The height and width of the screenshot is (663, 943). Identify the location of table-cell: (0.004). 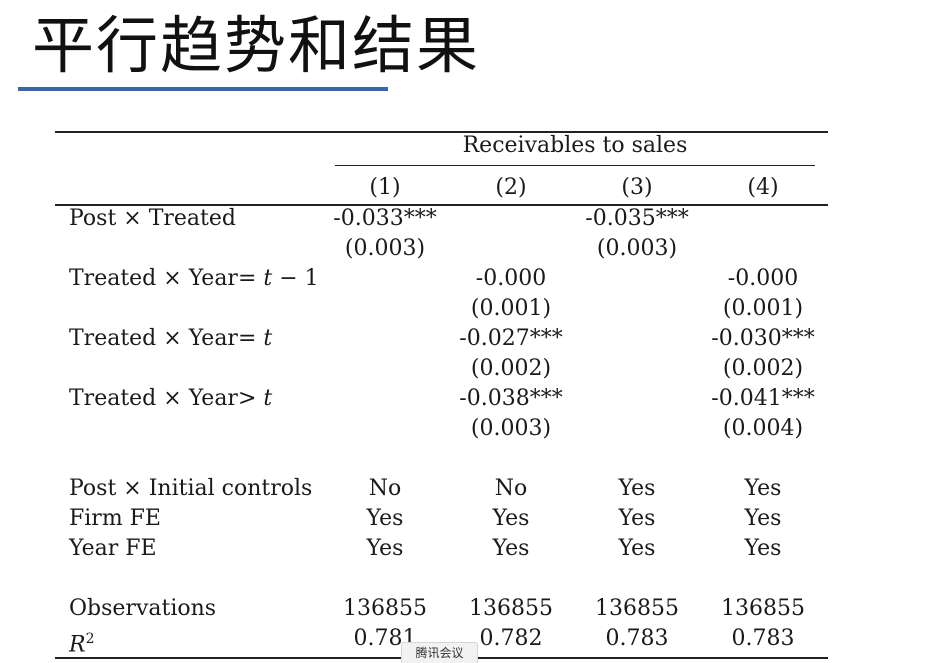
(763, 428).